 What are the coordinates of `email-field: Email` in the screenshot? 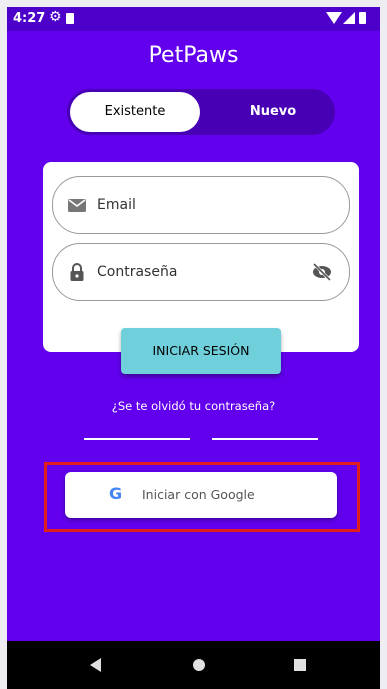 It's located at (201, 205).